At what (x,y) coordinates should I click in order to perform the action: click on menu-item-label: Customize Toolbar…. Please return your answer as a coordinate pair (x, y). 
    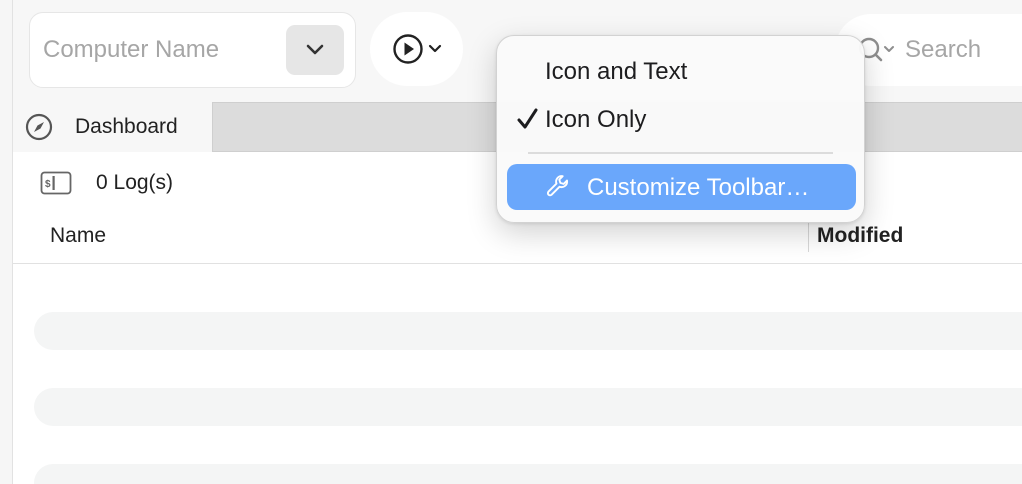
    Looking at the image, I should click on (698, 187).